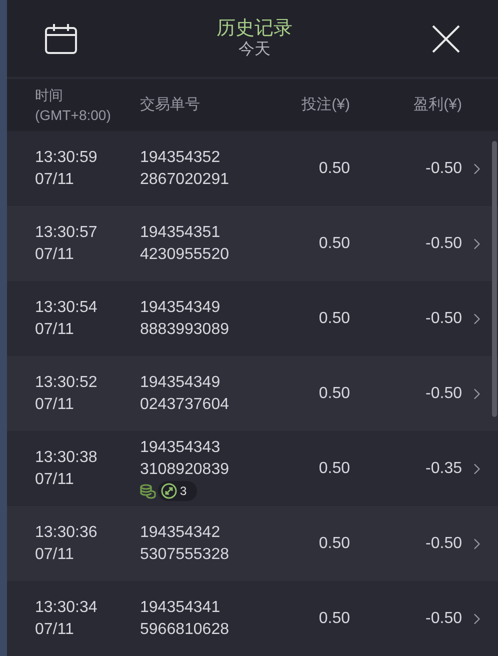 This screenshot has height=656, width=498. I want to click on order-number: 8883993089, so click(185, 330).